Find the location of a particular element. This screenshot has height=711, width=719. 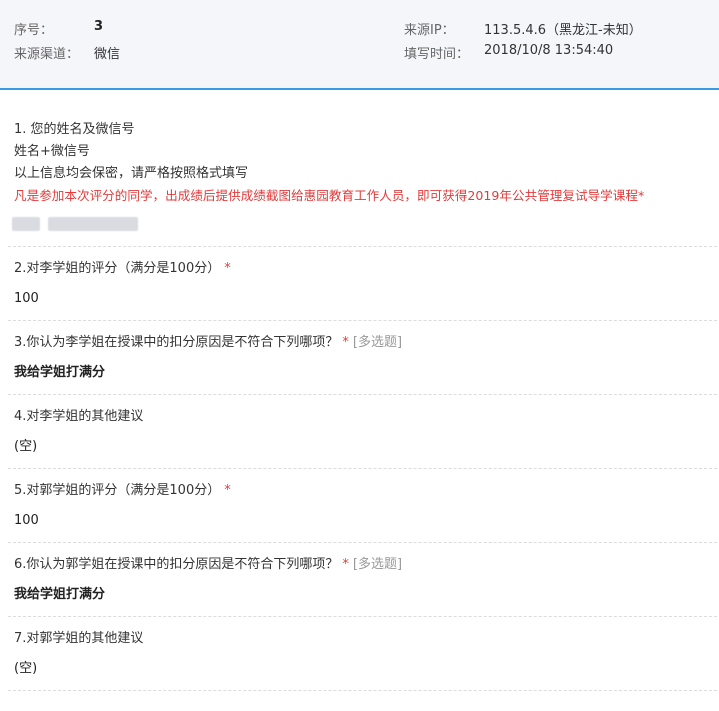

question-1-title: 1. 您的姓名及微信号 is located at coordinates (74, 129).